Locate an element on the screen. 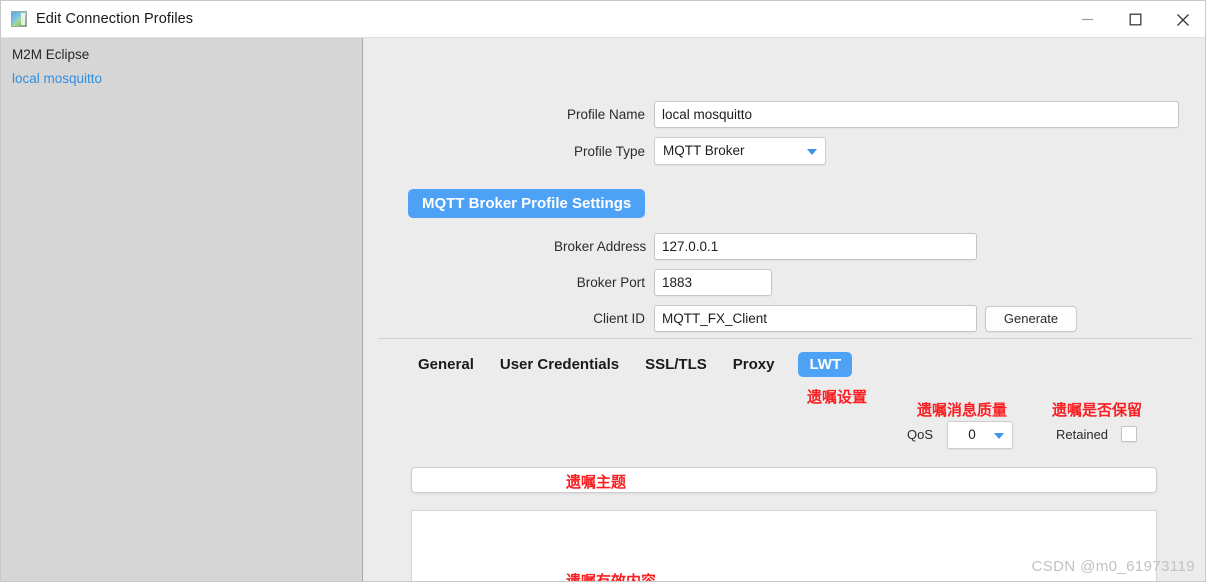 This screenshot has height=582, width=1206. profile-type-row: Profile Type MQTT Broker is located at coordinates (690, 151).